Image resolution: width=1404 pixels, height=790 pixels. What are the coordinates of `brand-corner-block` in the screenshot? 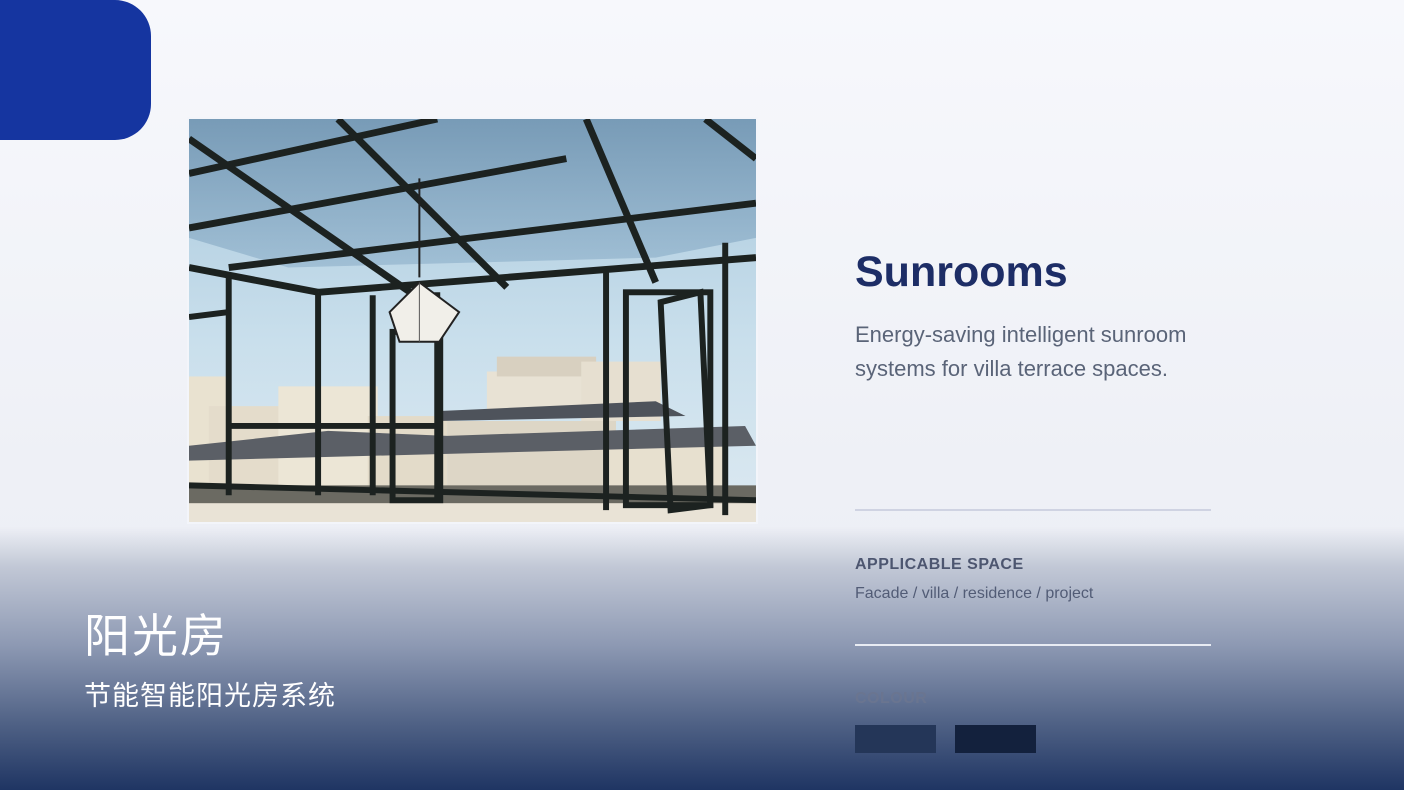 It's located at (75, 70).